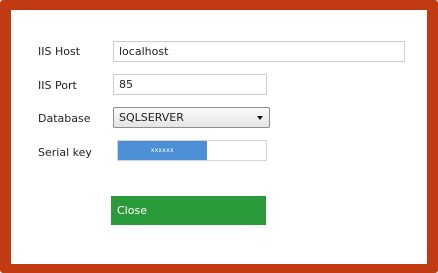 The width and height of the screenshot is (438, 273). Describe the element at coordinates (188, 210) in the screenshot. I see `close-button: Close` at that location.